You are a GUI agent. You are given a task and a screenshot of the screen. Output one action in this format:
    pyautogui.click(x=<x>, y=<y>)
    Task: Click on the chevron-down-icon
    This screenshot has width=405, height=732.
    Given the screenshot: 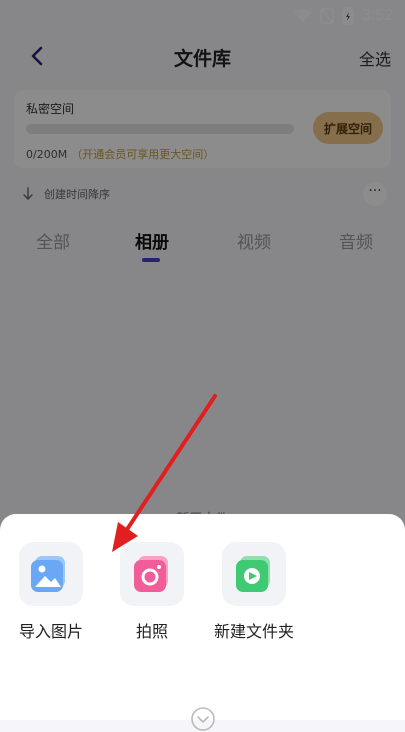 What is the action you would take?
    pyautogui.click(x=203, y=719)
    